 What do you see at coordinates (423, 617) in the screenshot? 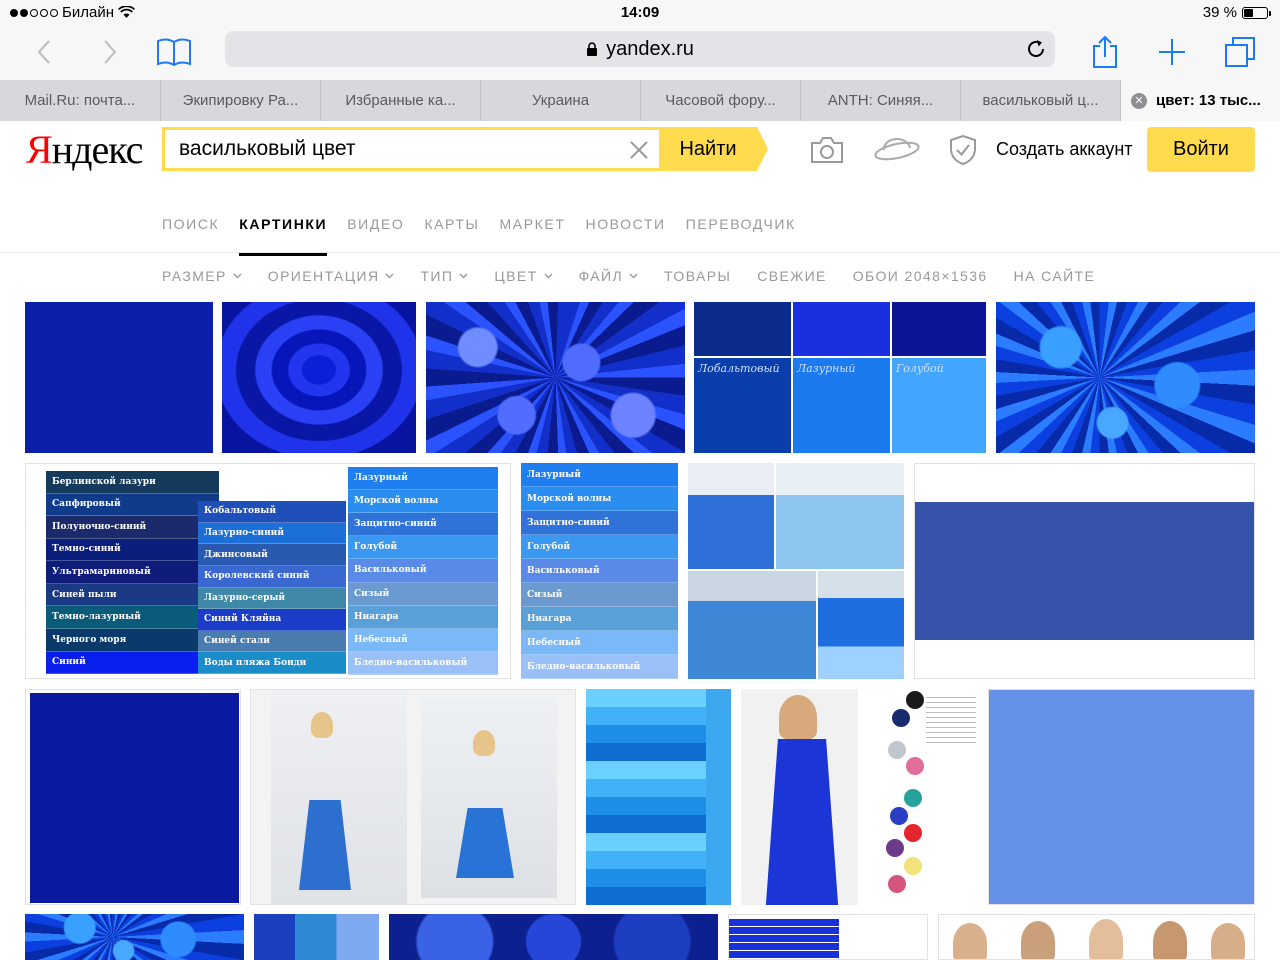
I see `palette-swatch: Ниагара` at bounding box center [423, 617].